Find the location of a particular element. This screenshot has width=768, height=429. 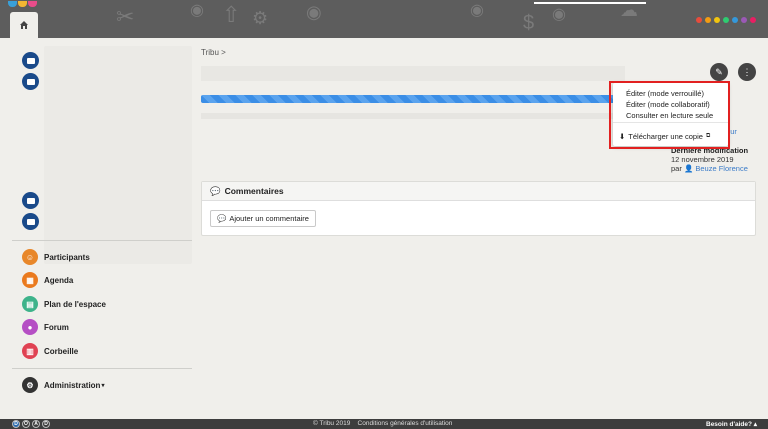

sitemap-icon: ▤ is located at coordinates (30, 304).